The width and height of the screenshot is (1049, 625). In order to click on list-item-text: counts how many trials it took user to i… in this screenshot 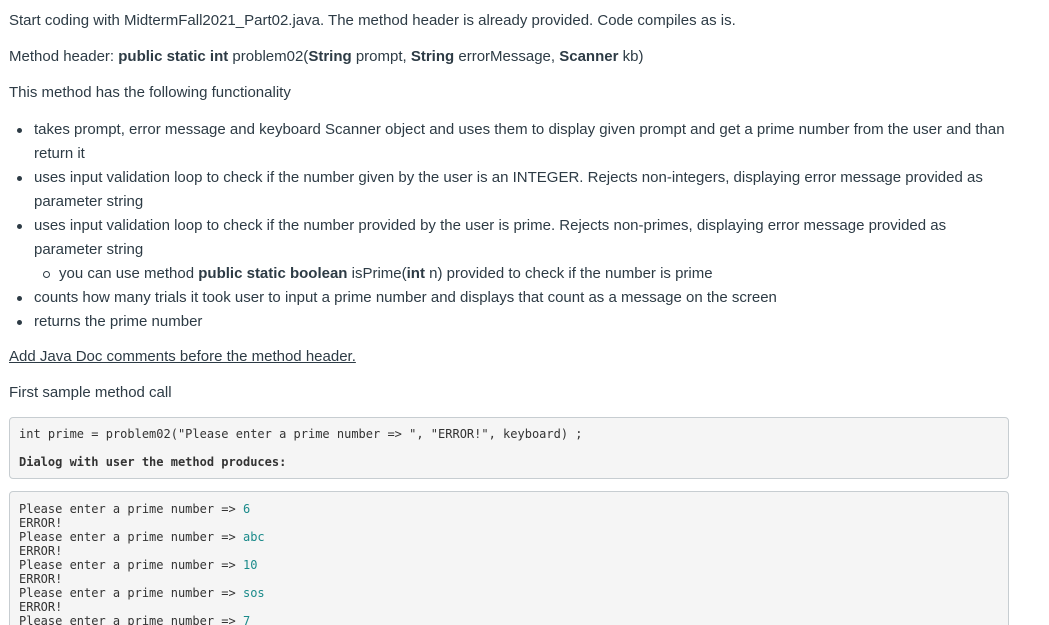, I will do `click(405, 297)`.